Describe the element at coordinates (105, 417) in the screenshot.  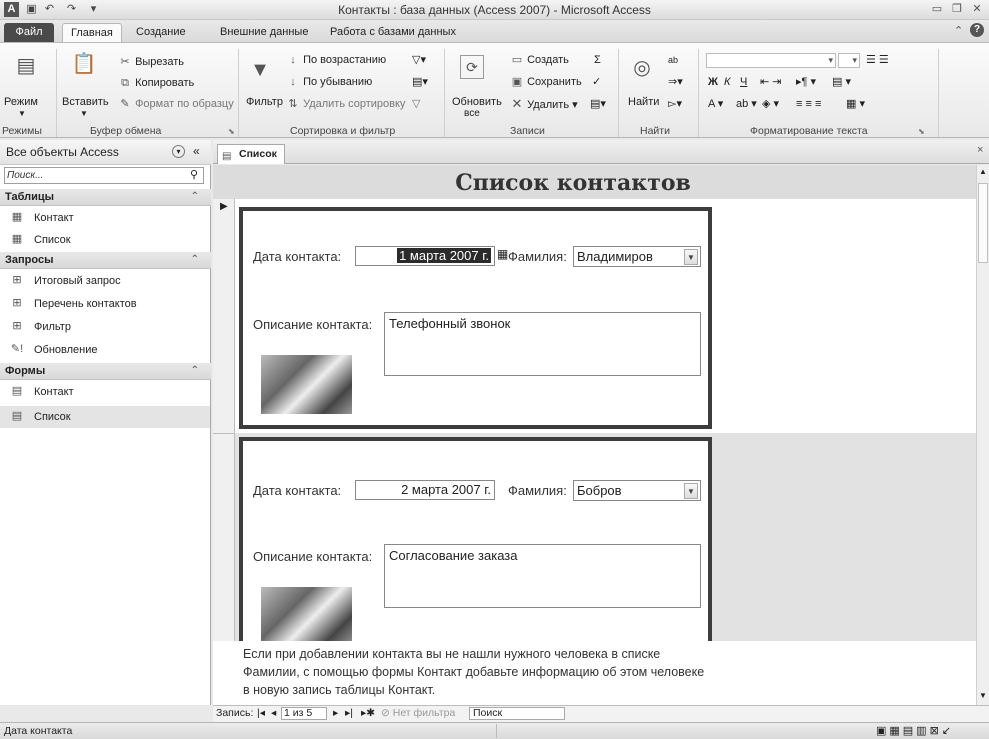
I see `nav-item-form-list: ▤ Список` at that location.